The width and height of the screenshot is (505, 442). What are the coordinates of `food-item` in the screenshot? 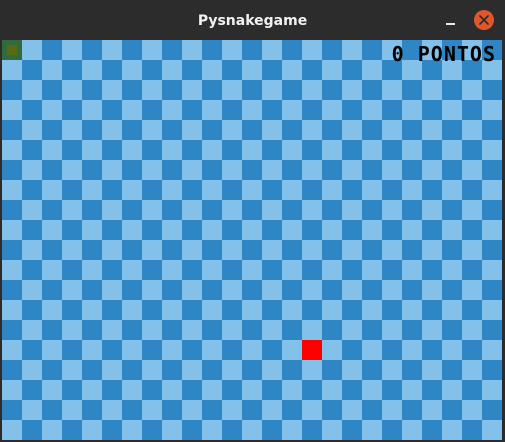 It's located at (312, 350).